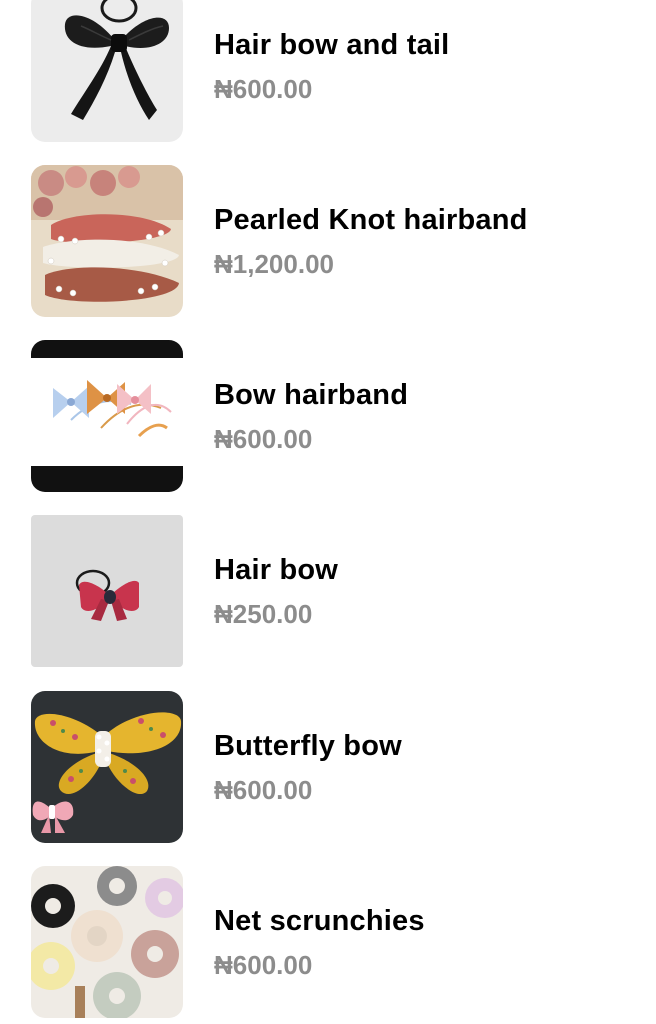  What do you see at coordinates (328, 767) in the screenshot?
I see `list-item: Butterfly bow ₦600.00` at bounding box center [328, 767].